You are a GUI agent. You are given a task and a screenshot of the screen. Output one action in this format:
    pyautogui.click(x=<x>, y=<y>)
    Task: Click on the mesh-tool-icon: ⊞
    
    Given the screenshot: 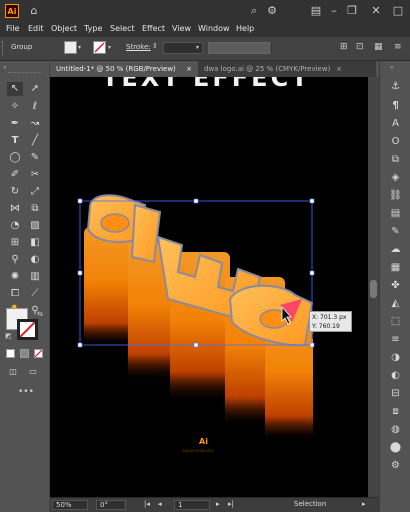 What is the action you would take?
    pyautogui.click(x=15, y=243)
    